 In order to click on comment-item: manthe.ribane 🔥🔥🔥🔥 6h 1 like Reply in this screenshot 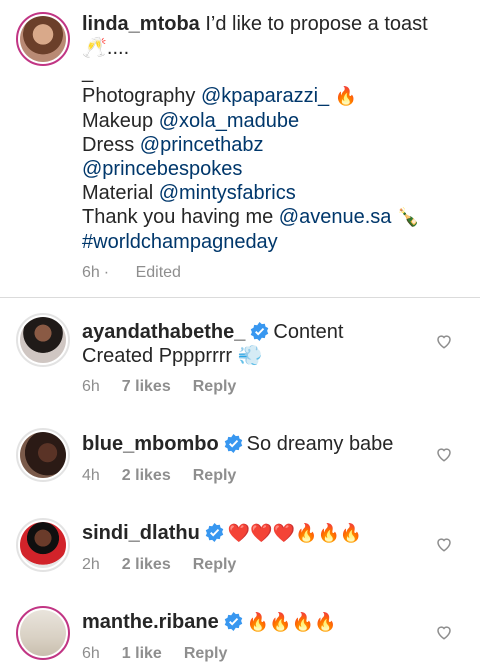, I will do `click(240, 633)`.